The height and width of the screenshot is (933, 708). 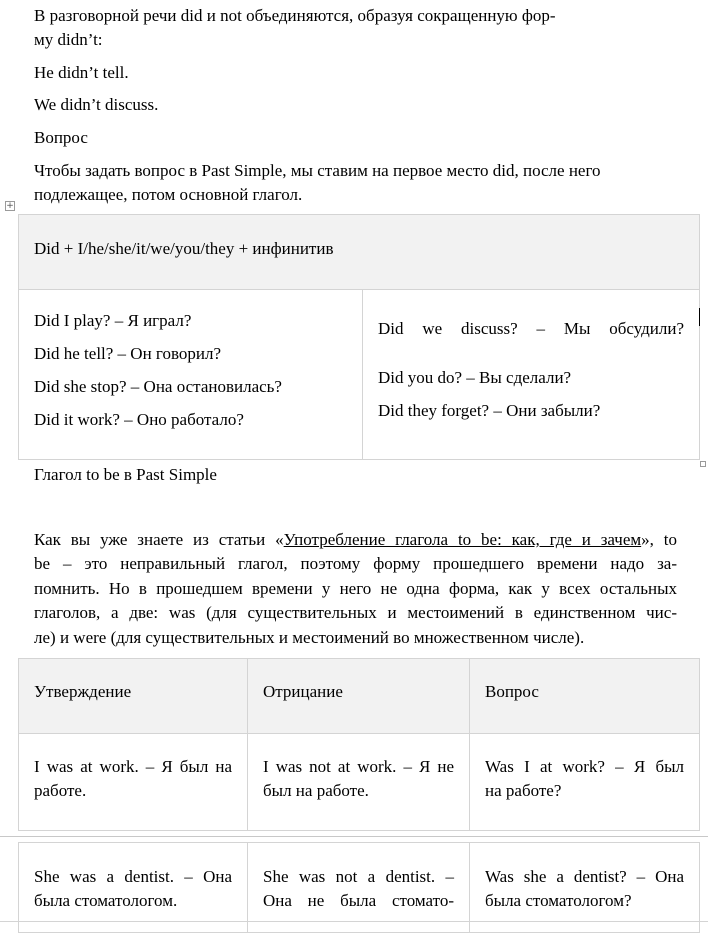 What do you see at coordinates (68, 39) in the screenshot?
I see `intro-line-2: му didn’t:` at bounding box center [68, 39].